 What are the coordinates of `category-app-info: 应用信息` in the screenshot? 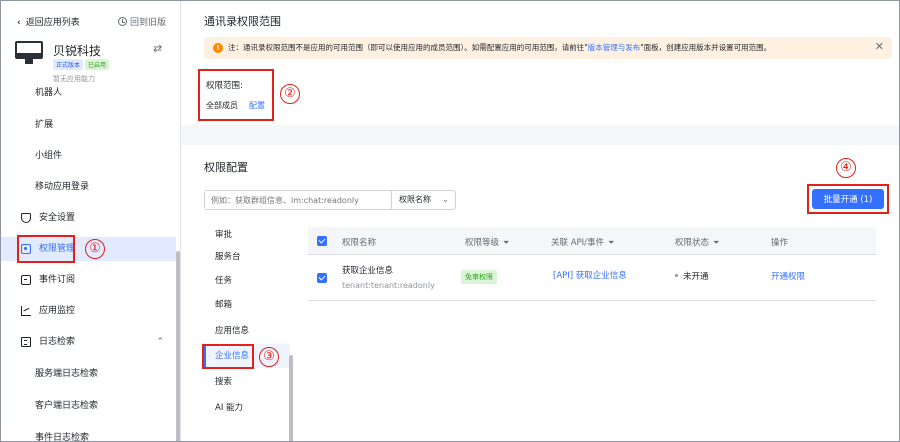 It's located at (247, 331).